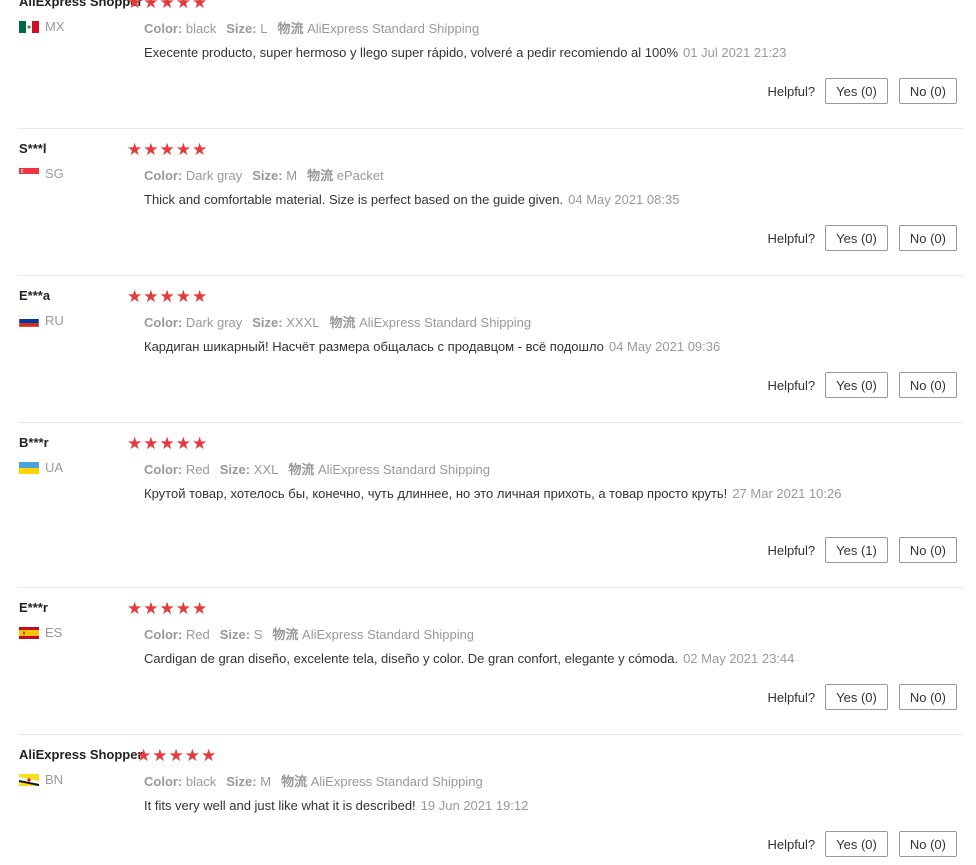  What do you see at coordinates (29, 173) in the screenshot?
I see `sg-flag-icon` at bounding box center [29, 173].